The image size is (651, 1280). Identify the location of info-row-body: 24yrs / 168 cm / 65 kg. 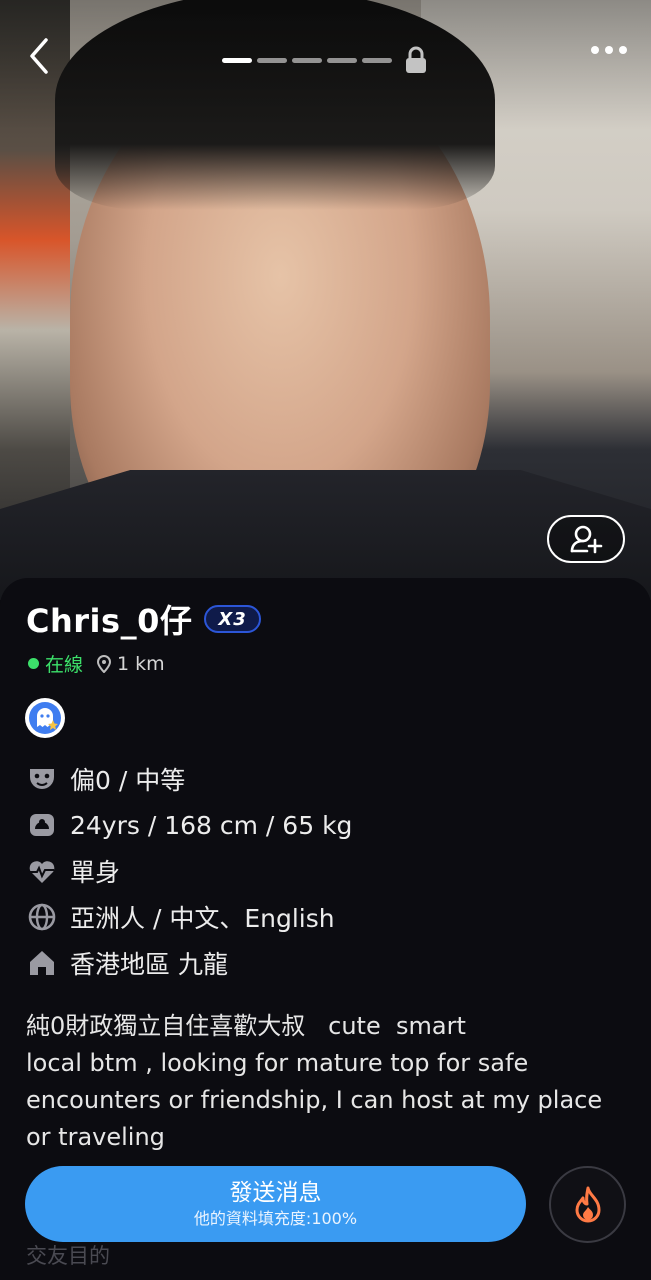
(189, 825).